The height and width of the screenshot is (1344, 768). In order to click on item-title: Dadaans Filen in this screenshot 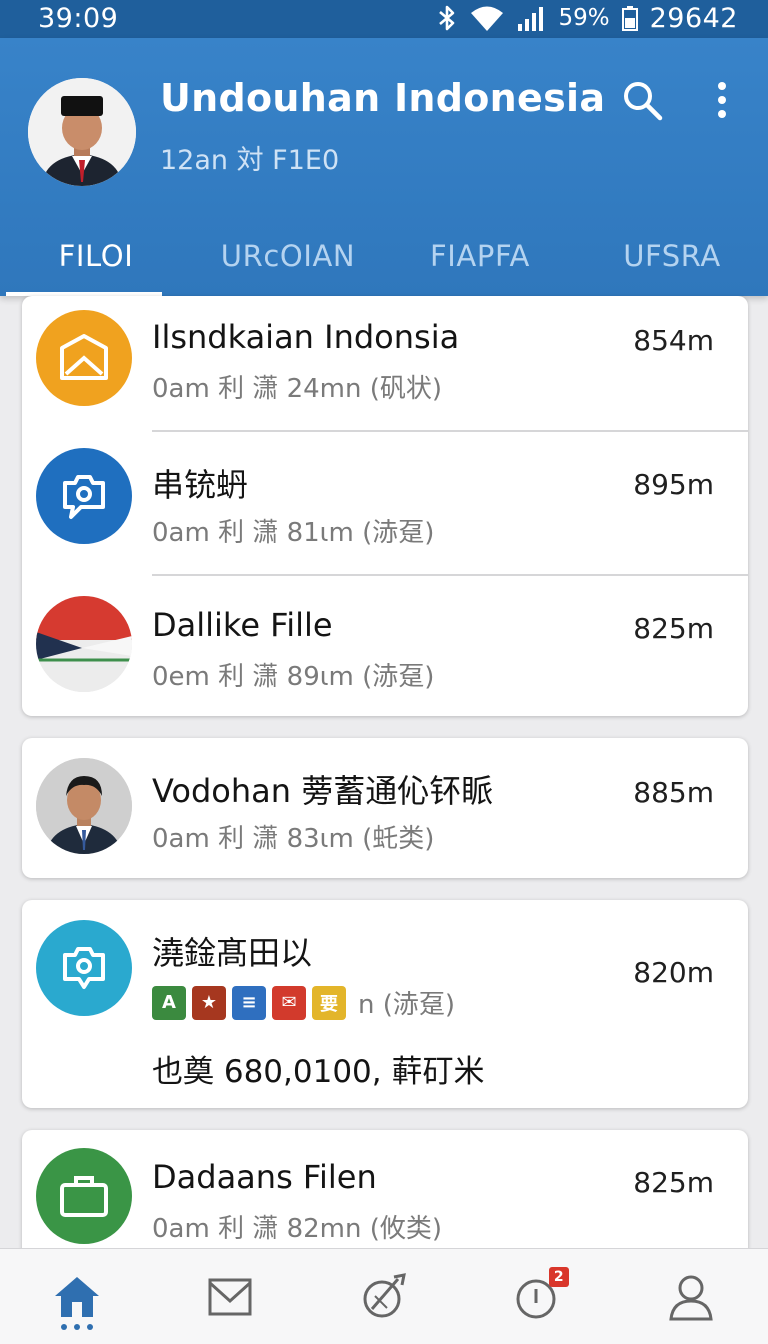, I will do `click(264, 1177)`.